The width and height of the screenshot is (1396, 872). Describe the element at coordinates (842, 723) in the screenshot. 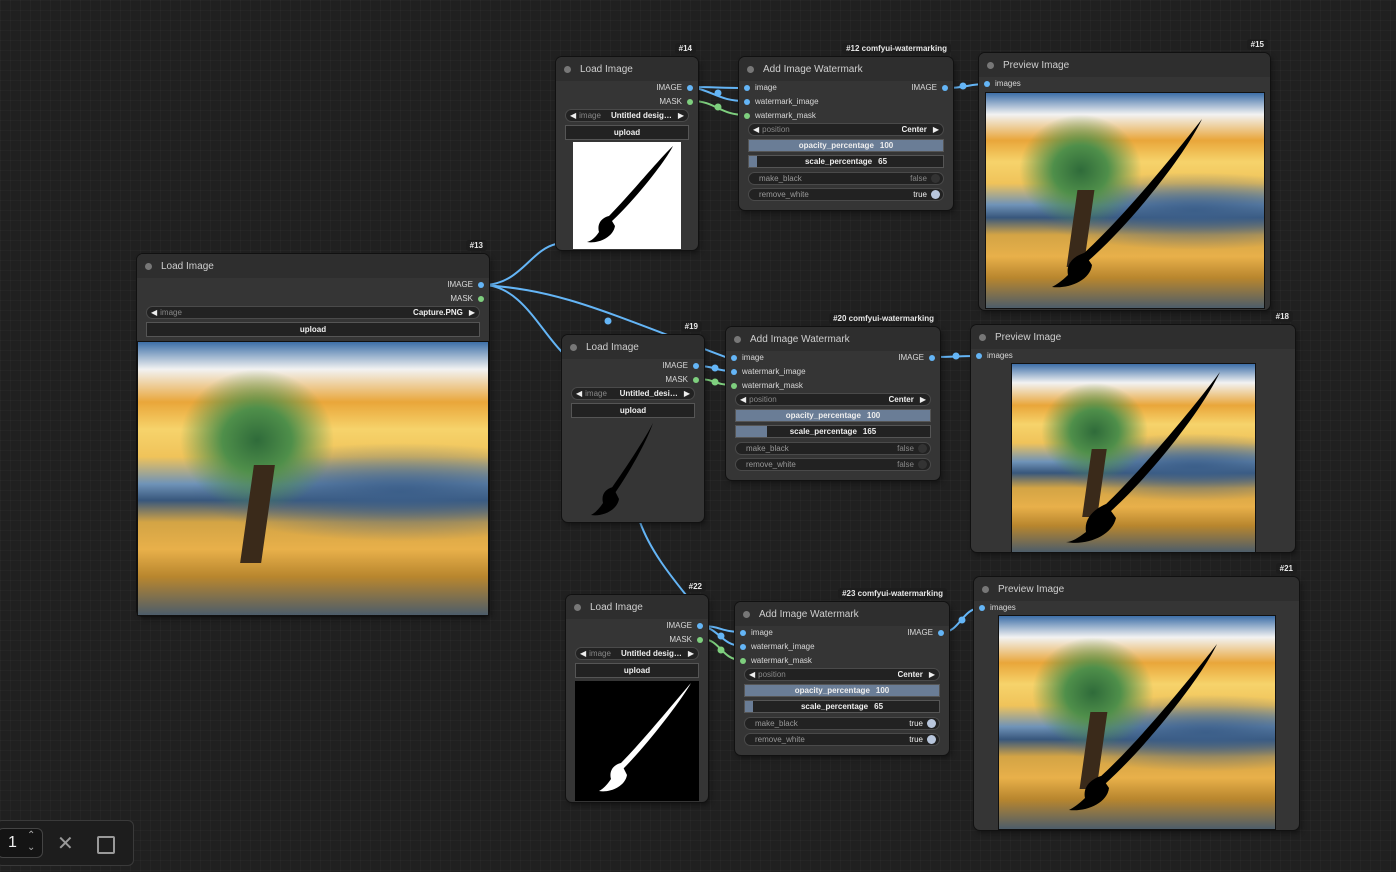

I see `make-black-toggle: make_black true` at that location.